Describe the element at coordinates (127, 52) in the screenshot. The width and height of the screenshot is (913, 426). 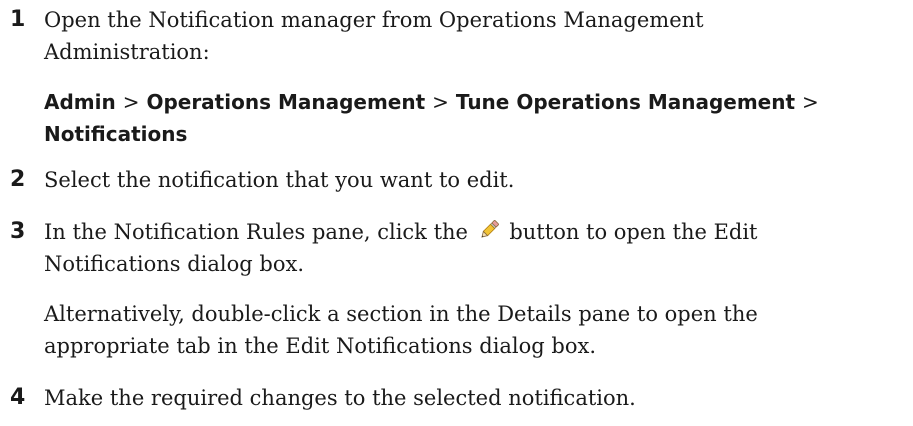
I see `step-text-line: Administration:` at that location.